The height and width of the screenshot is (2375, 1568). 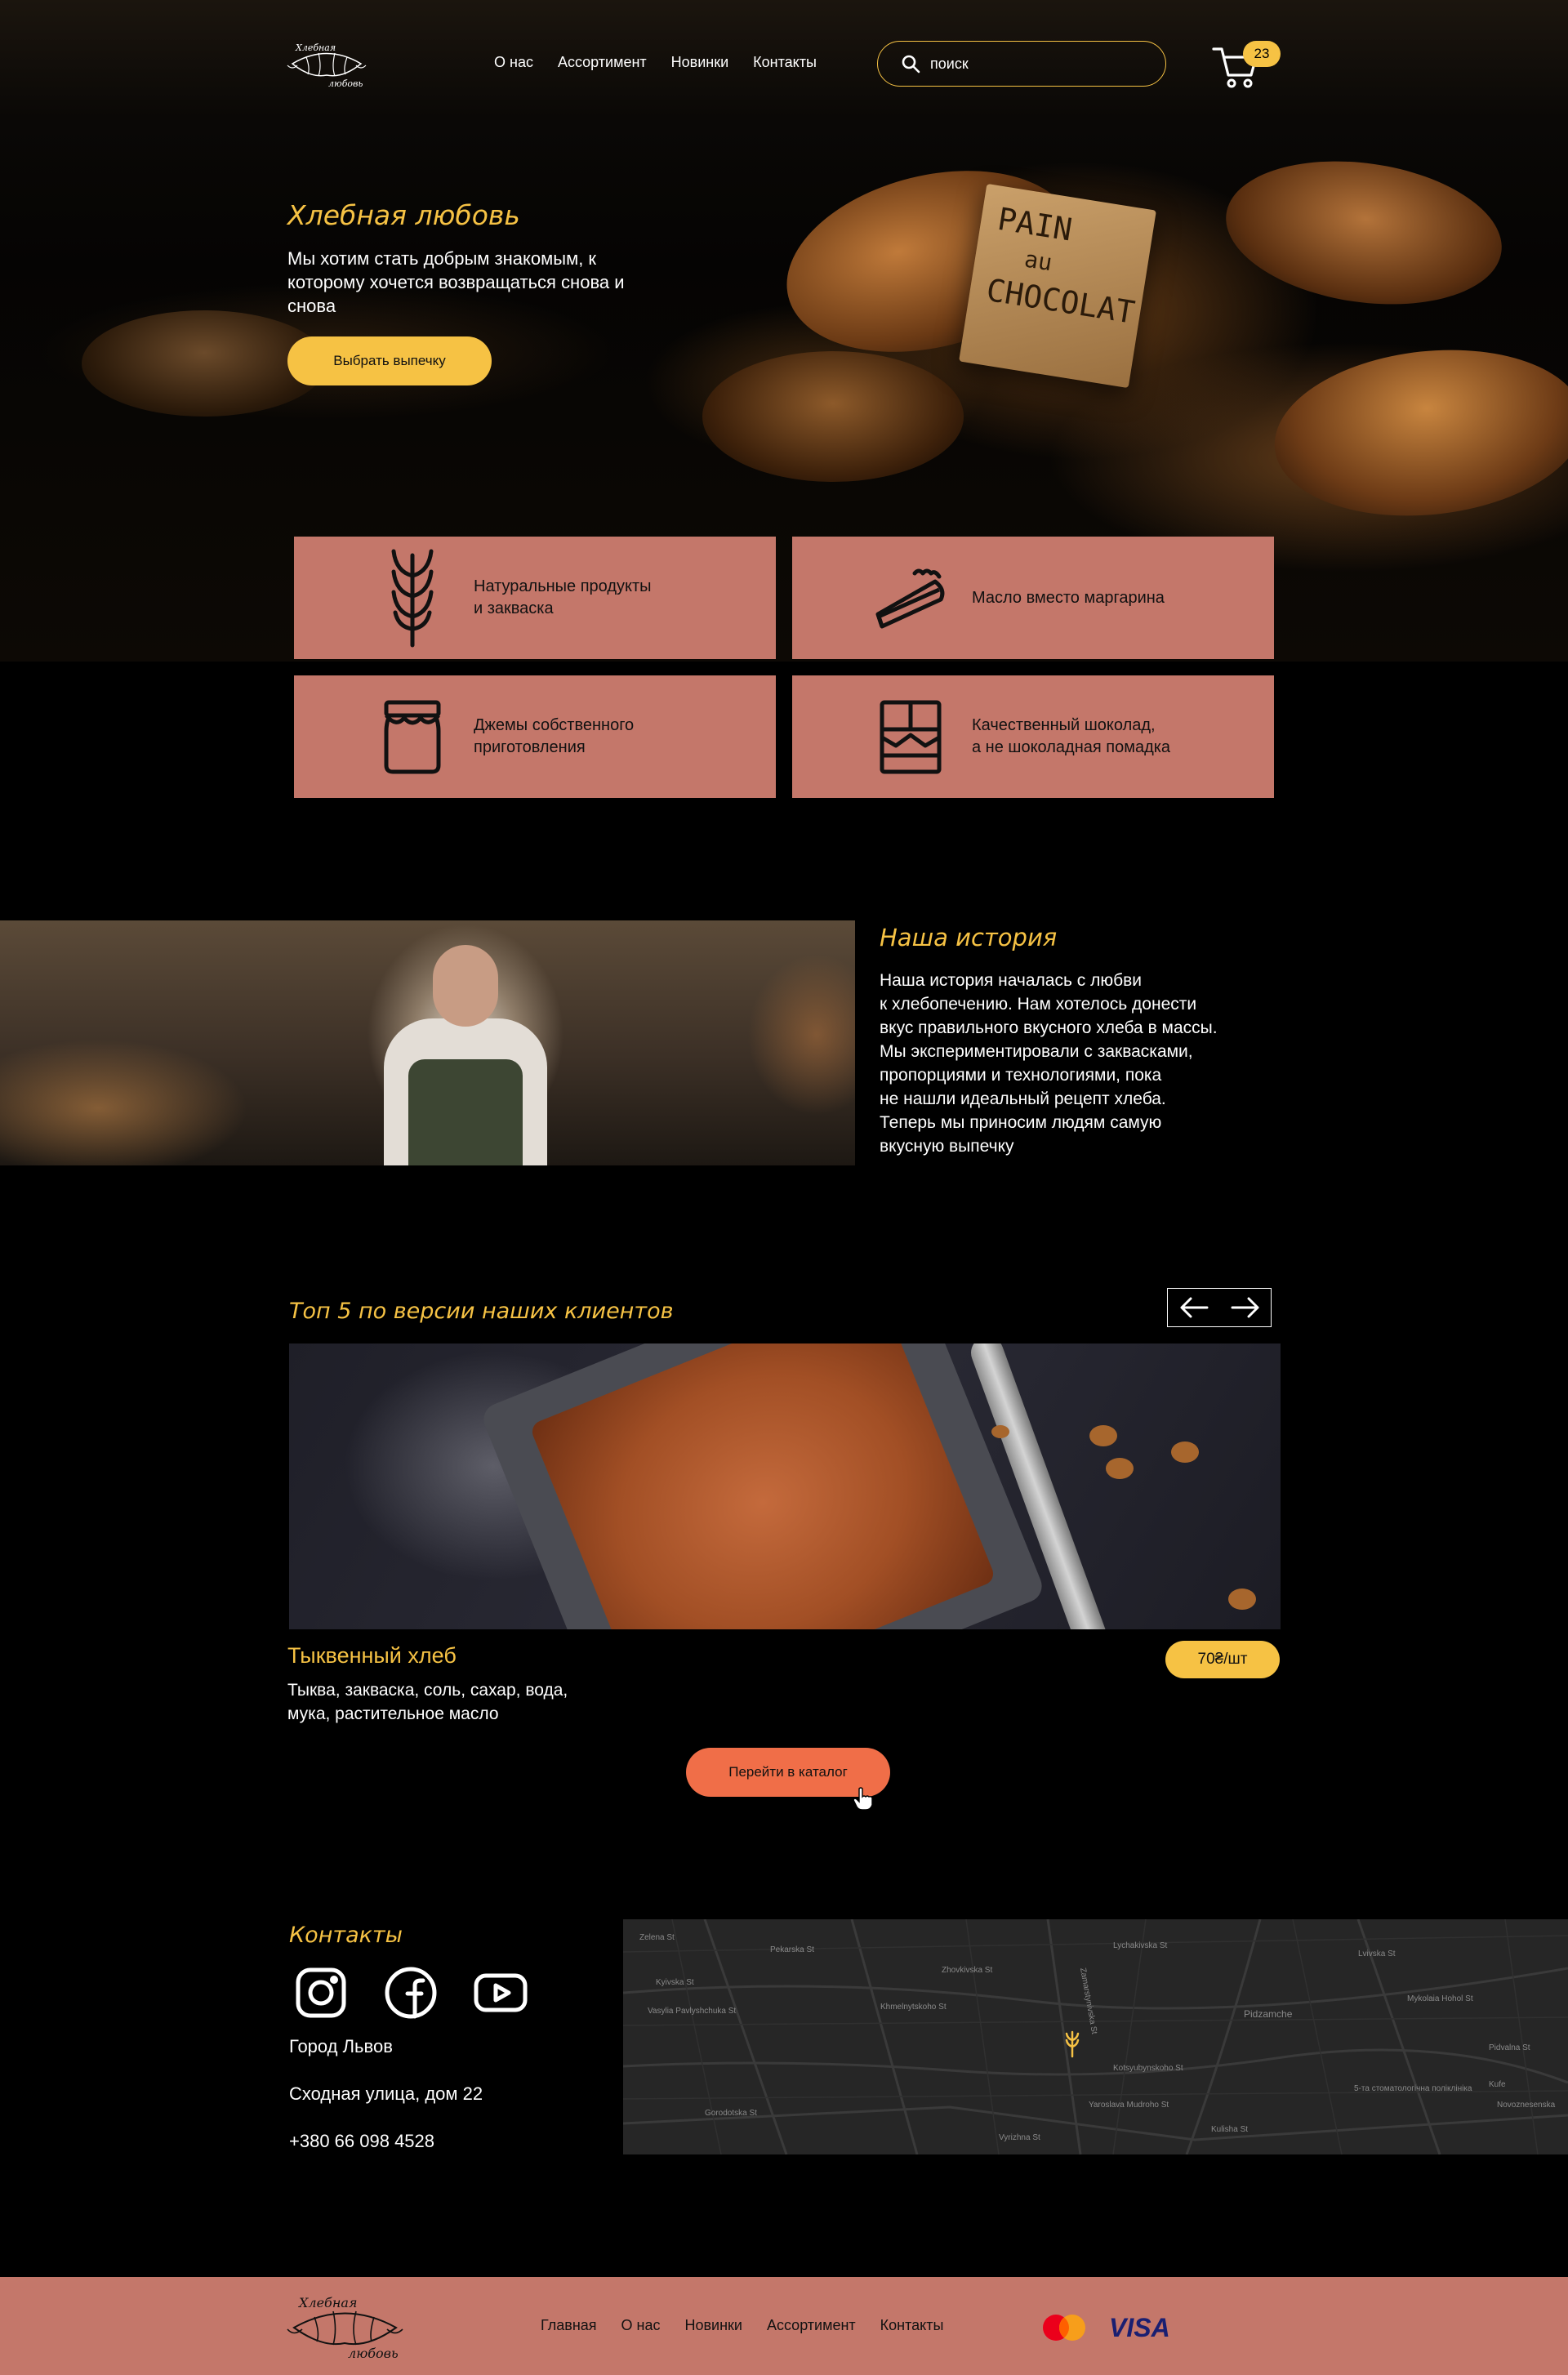 I want to click on map-label: Kotsyubynskoho St, so click(x=1148, y=2068).